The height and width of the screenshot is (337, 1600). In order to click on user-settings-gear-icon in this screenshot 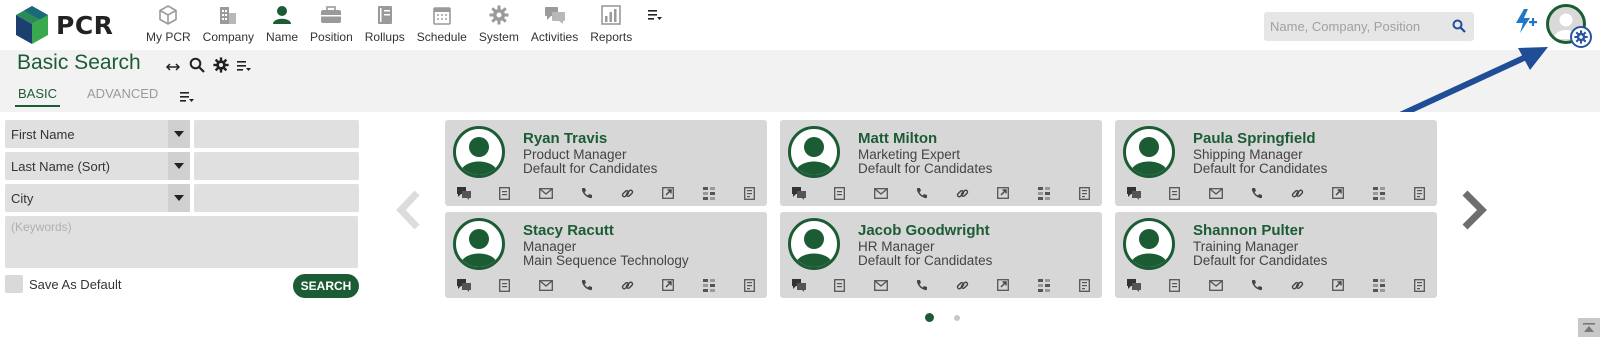, I will do `click(1581, 37)`.